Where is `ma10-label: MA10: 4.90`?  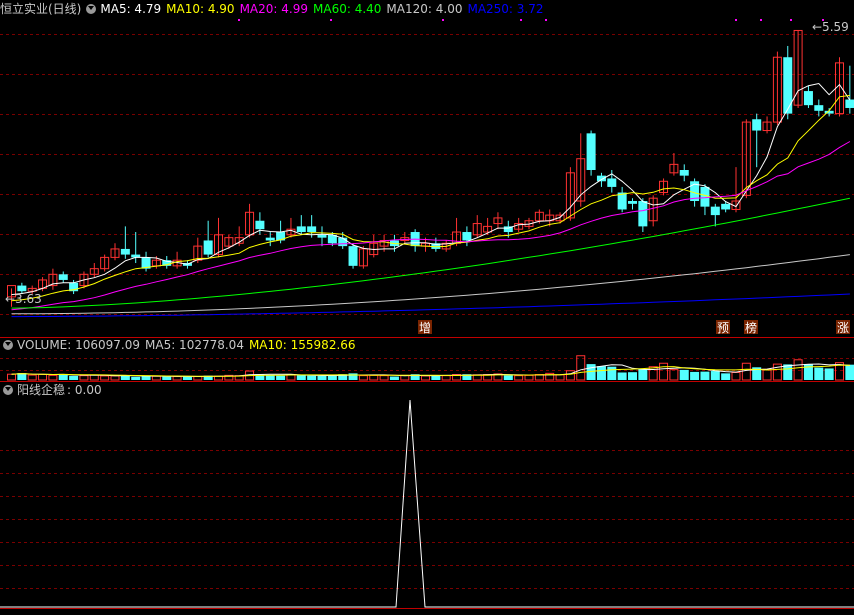 ma10-label: MA10: 4.90 is located at coordinates (200, 9).